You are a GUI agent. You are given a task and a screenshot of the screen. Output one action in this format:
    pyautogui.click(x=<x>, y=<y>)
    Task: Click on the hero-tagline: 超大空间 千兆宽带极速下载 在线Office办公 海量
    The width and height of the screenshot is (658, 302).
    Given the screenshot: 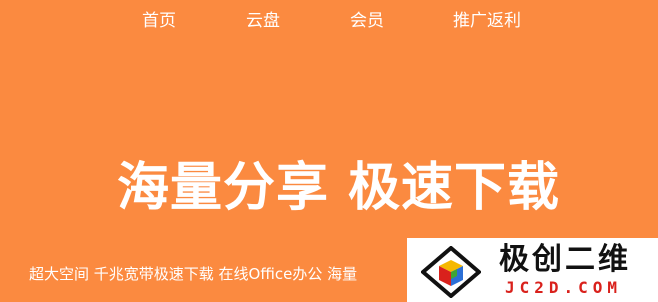 What is the action you would take?
    pyautogui.click(x=193, y=274)
    